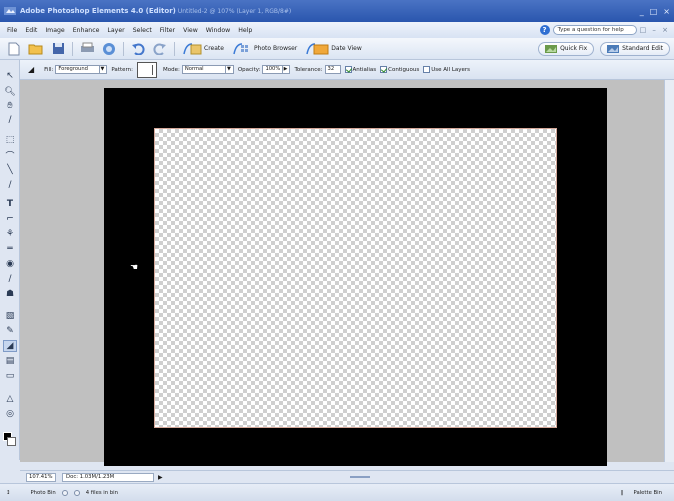  I want to click on date-view-icon, so click(317, 48).